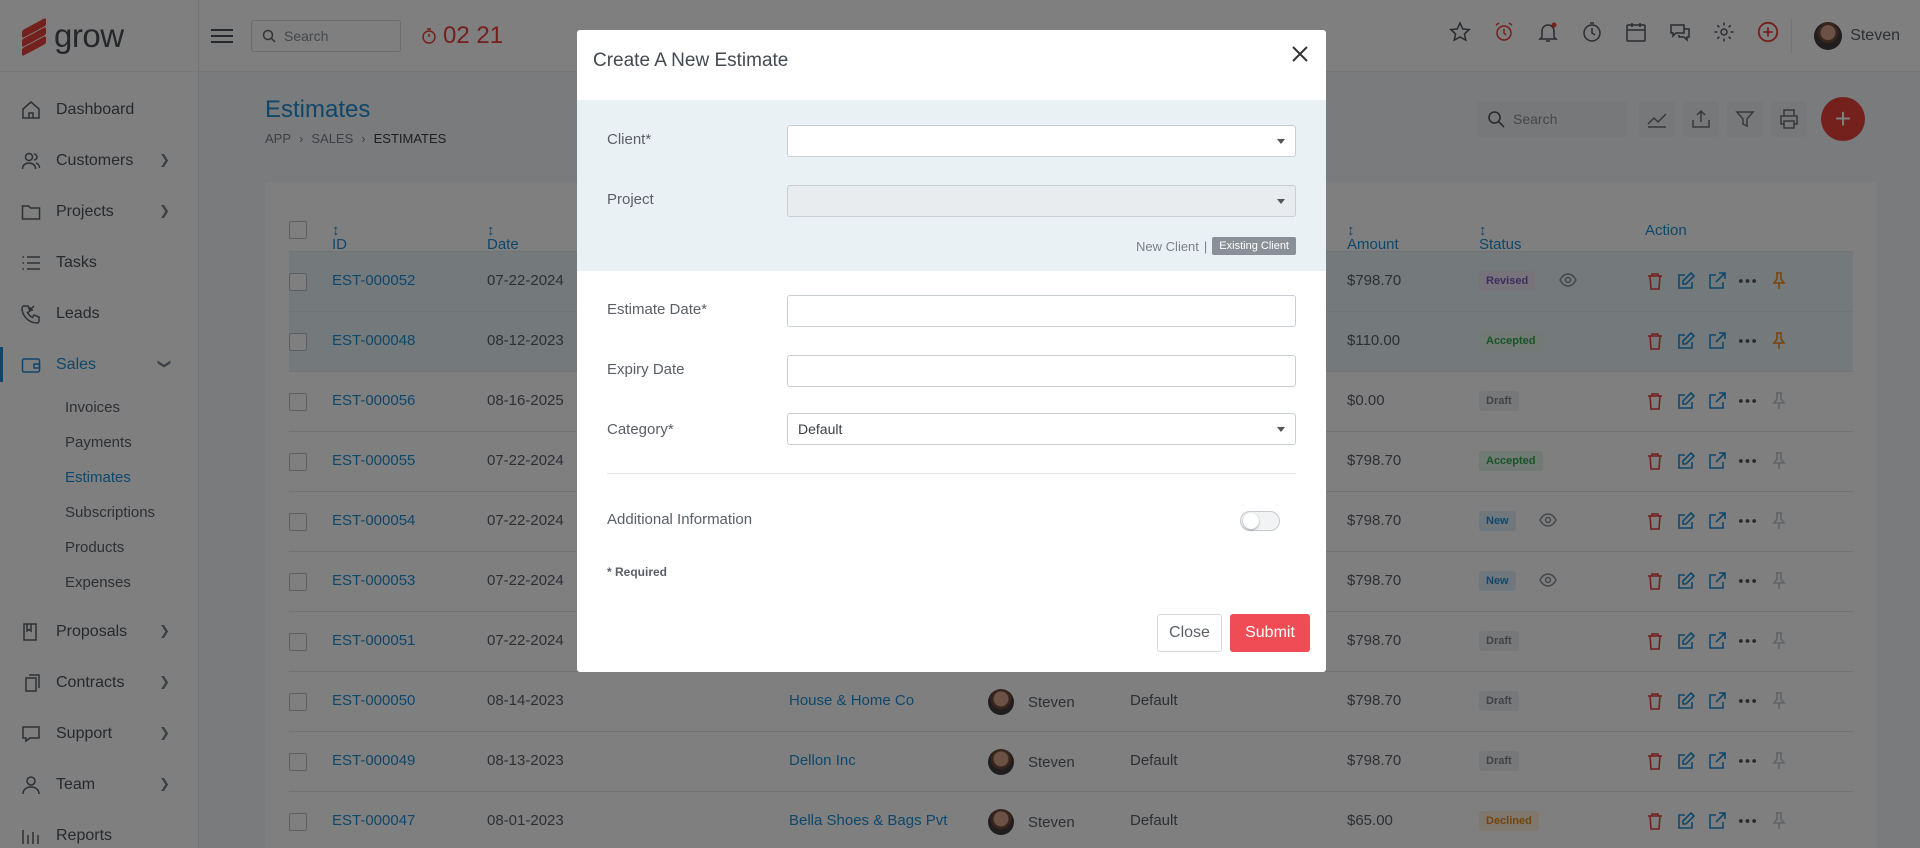 This screenshot has width=1920, height=848. Describe the element at coordinates (1260, 521) in the screenshot. I see `additional-info-toggle` at that location.